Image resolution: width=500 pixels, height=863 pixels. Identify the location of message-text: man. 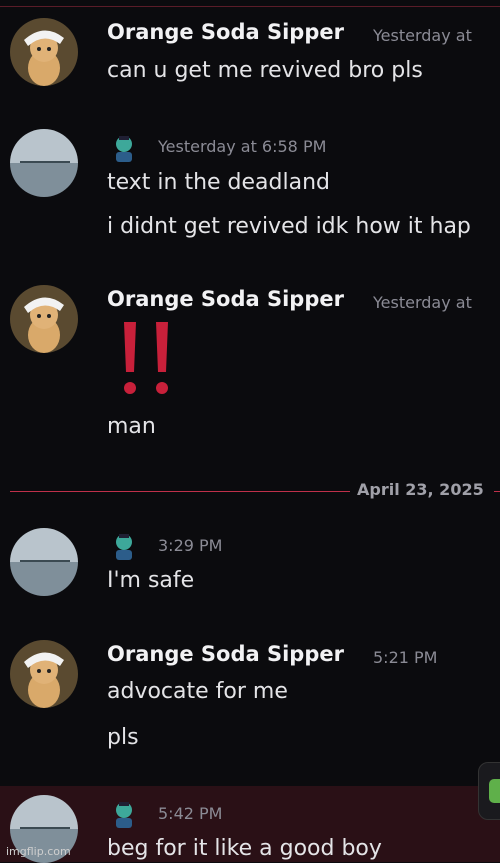
(131, 426).